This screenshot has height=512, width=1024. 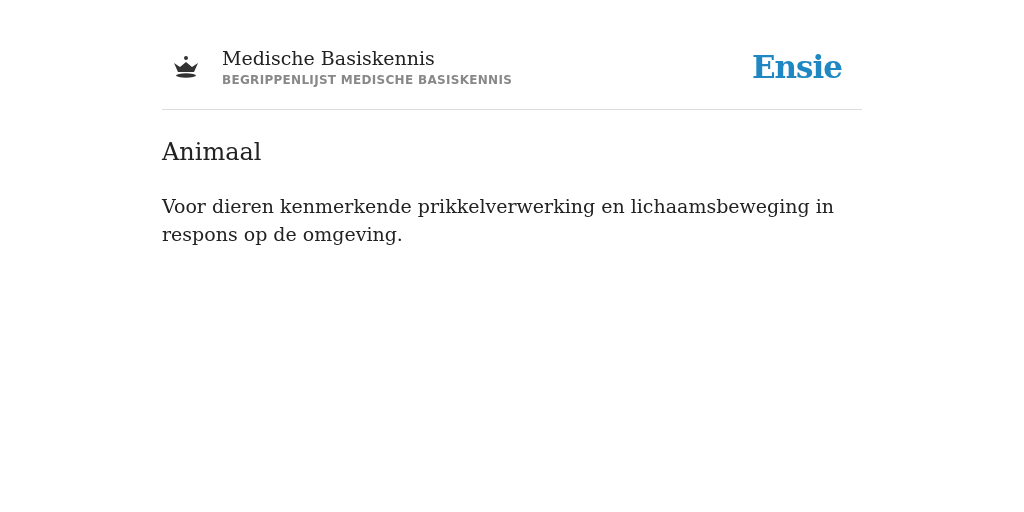 What do you see at coordinates (796, 67) in the screenshot?
I see `brand-logo: Ensie` at bounding box center [796, 67].